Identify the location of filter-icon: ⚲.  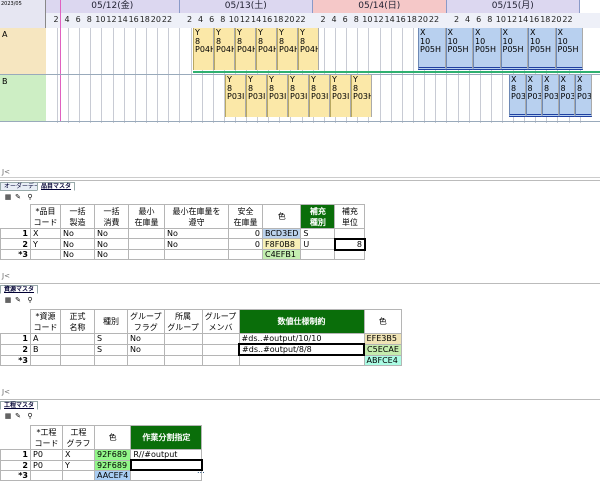
(30, 300).